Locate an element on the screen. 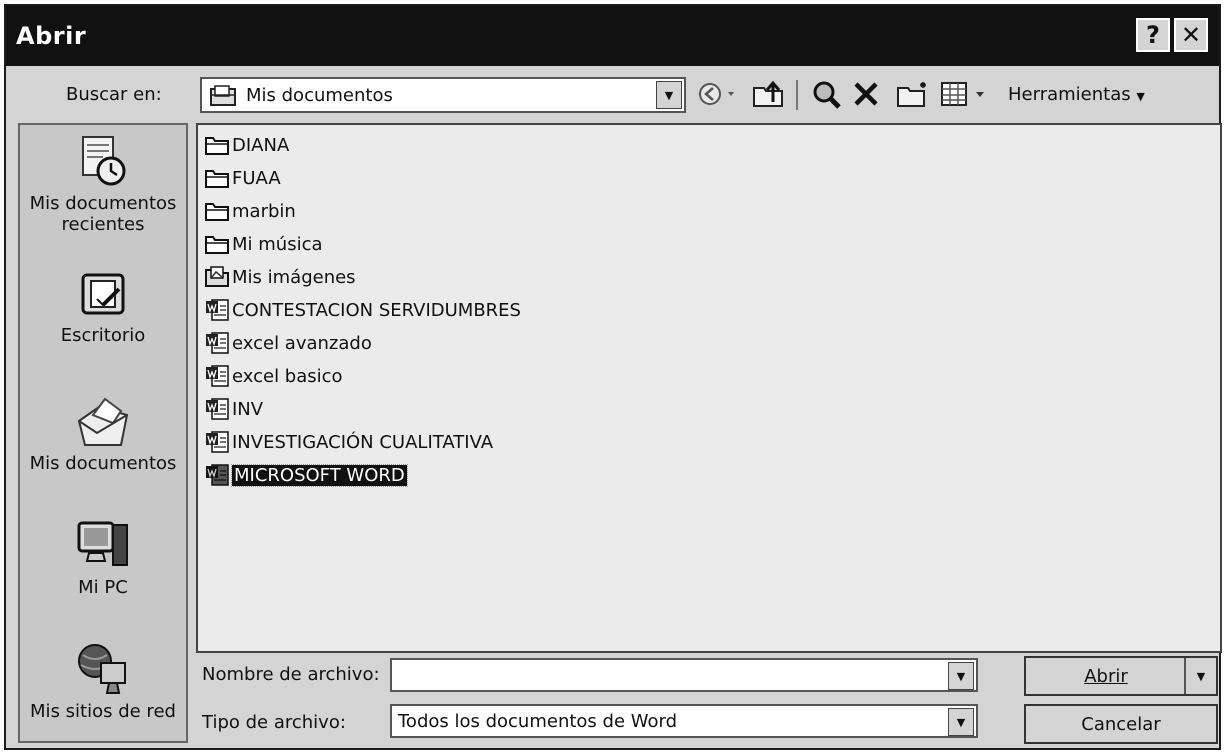  lookin-value: Mis documentos is located at coordinates (319, 95).